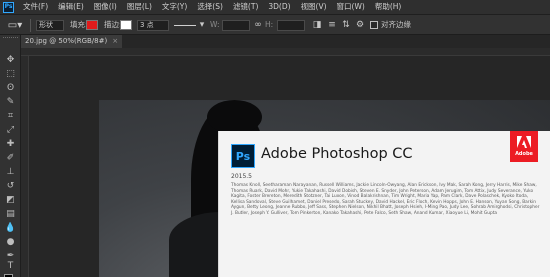 The height and width of the screenshot is (277, 550). What do you see at coordinates (185, 25) in the screenshot?
I see `stroke-type-line-icon` at bounding box center [185, 25].